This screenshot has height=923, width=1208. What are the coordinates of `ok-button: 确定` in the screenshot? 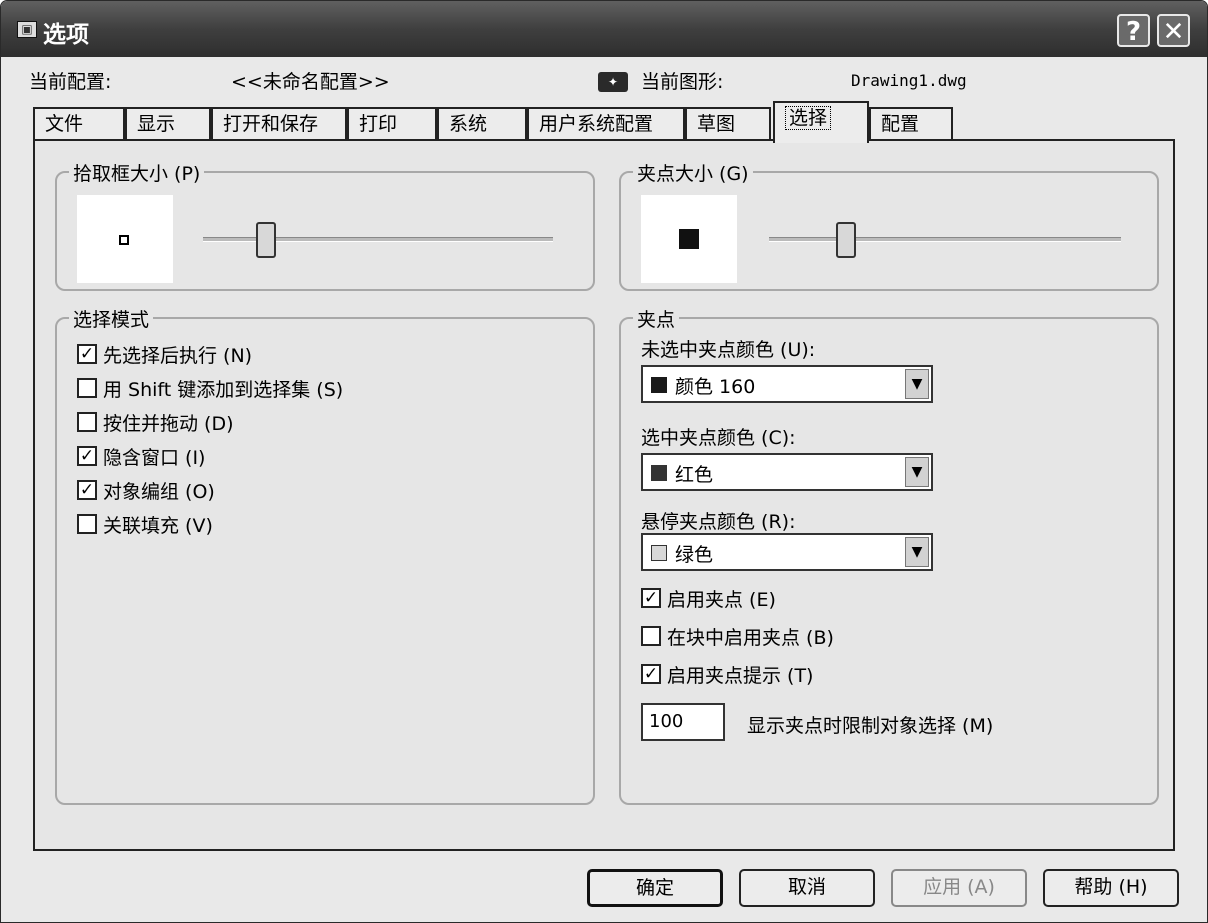 It's located at (655, 888).